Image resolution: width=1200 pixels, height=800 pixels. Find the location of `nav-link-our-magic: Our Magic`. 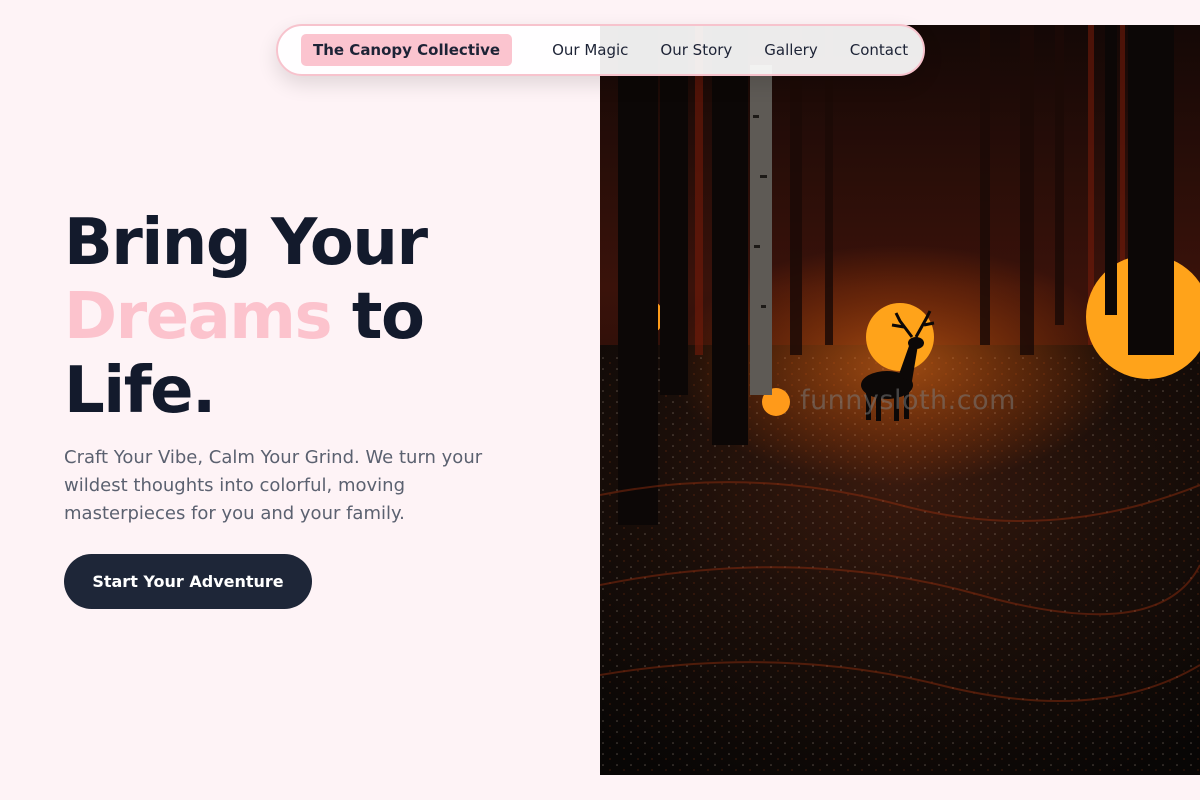

nav-link-our-magic: Our Magic is located at coordinates (590, 50).